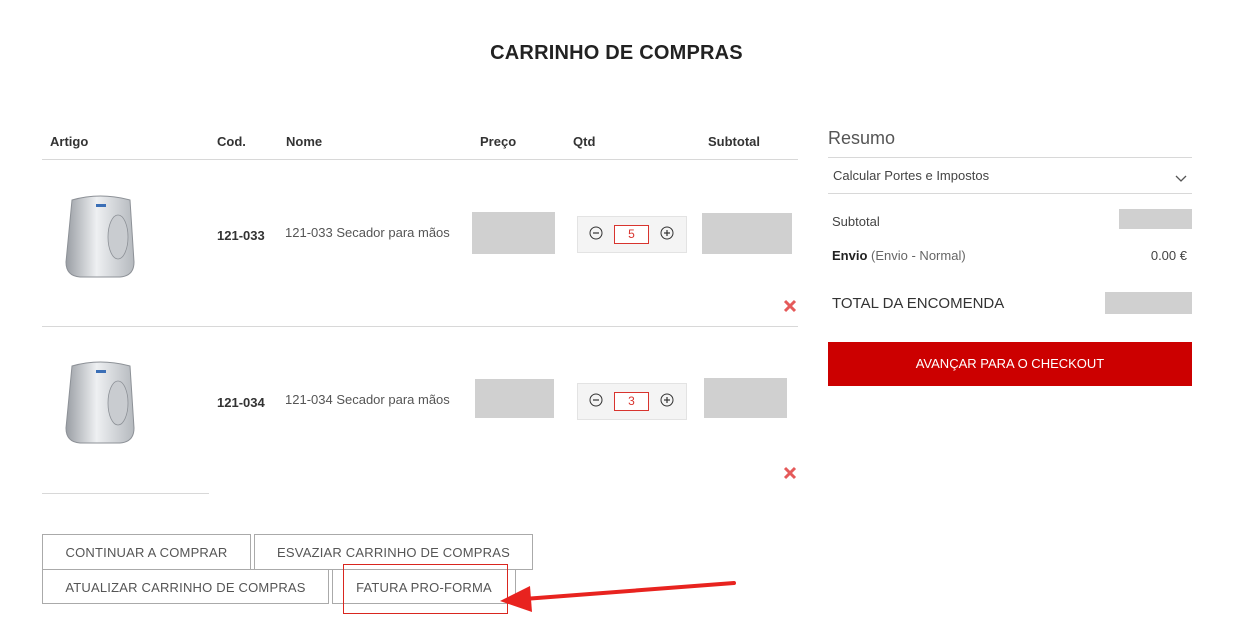 Image resolution: width=1247 pixels, height=629 pixels. Describe the element at coordinates (425, 589) in the screenshot. I see `highlight-box` at that location.